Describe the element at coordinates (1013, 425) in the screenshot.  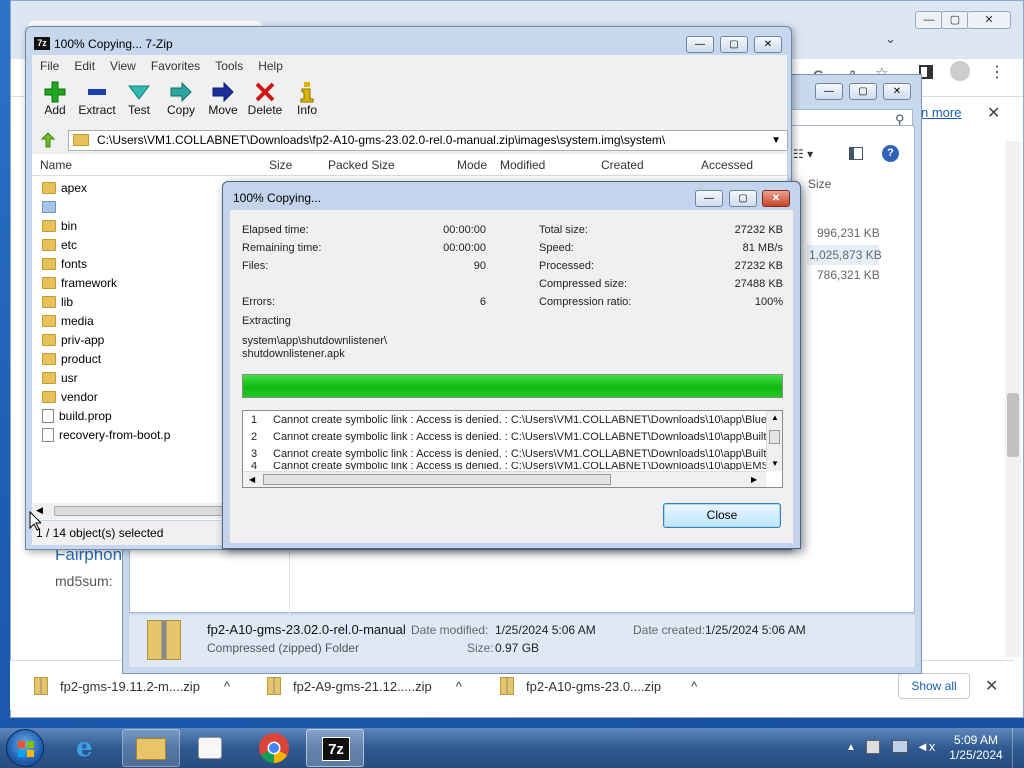
I see `page-scrollbar-thumb` at that location.